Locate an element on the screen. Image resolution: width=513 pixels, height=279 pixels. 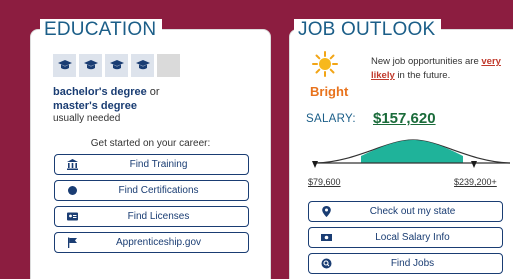
building-icon is located at coordinates (72, 164).